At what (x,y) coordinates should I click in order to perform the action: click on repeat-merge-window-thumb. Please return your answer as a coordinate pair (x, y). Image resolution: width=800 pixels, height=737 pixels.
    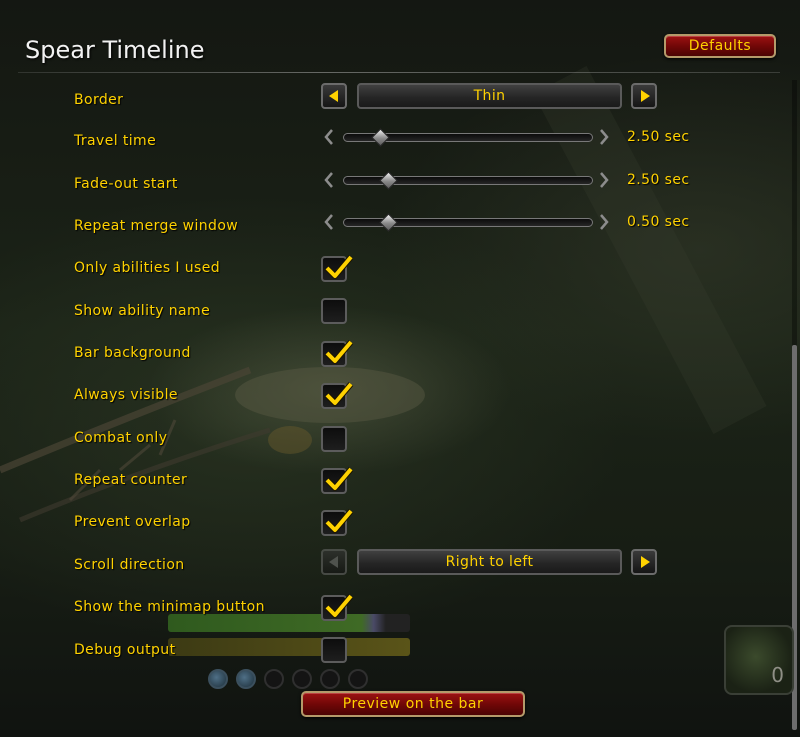
    Looking at the image, I should click on (388, 222).